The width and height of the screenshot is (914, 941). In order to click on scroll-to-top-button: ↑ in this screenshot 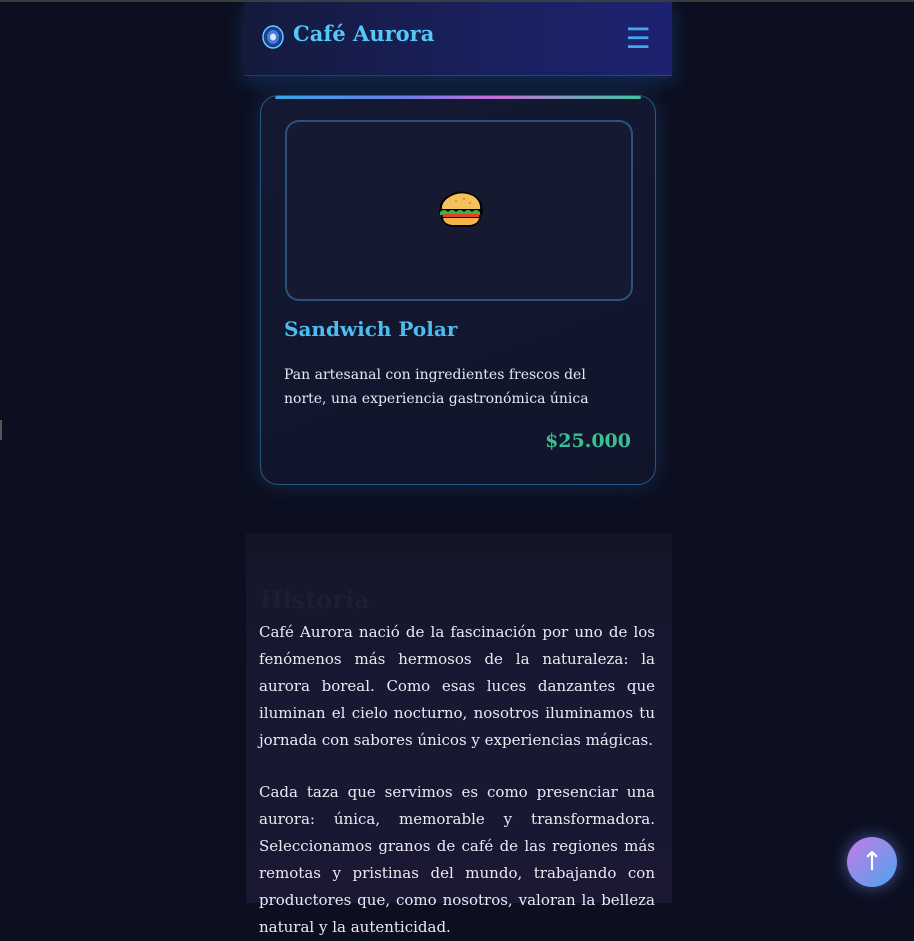, I will do `click(872, 862)`.